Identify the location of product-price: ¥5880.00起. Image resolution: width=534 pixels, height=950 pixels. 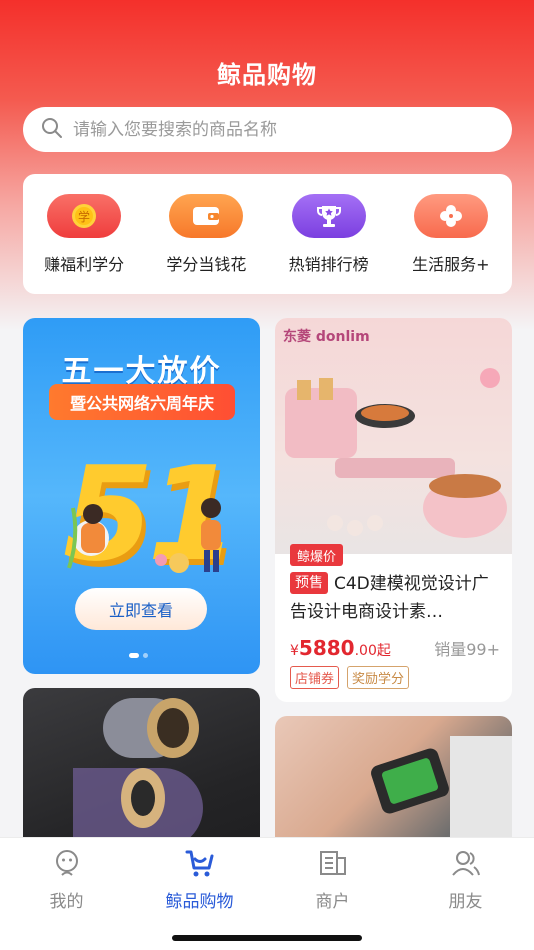
(340, 648).